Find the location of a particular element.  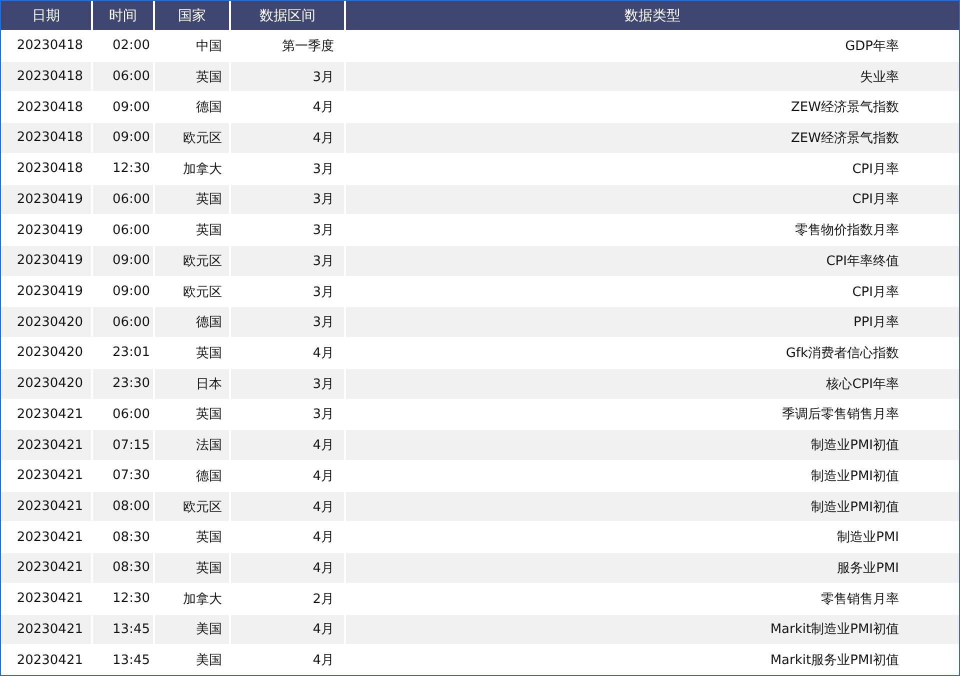

table-cell: 服务业PMI is located at coordinates (652, 568).